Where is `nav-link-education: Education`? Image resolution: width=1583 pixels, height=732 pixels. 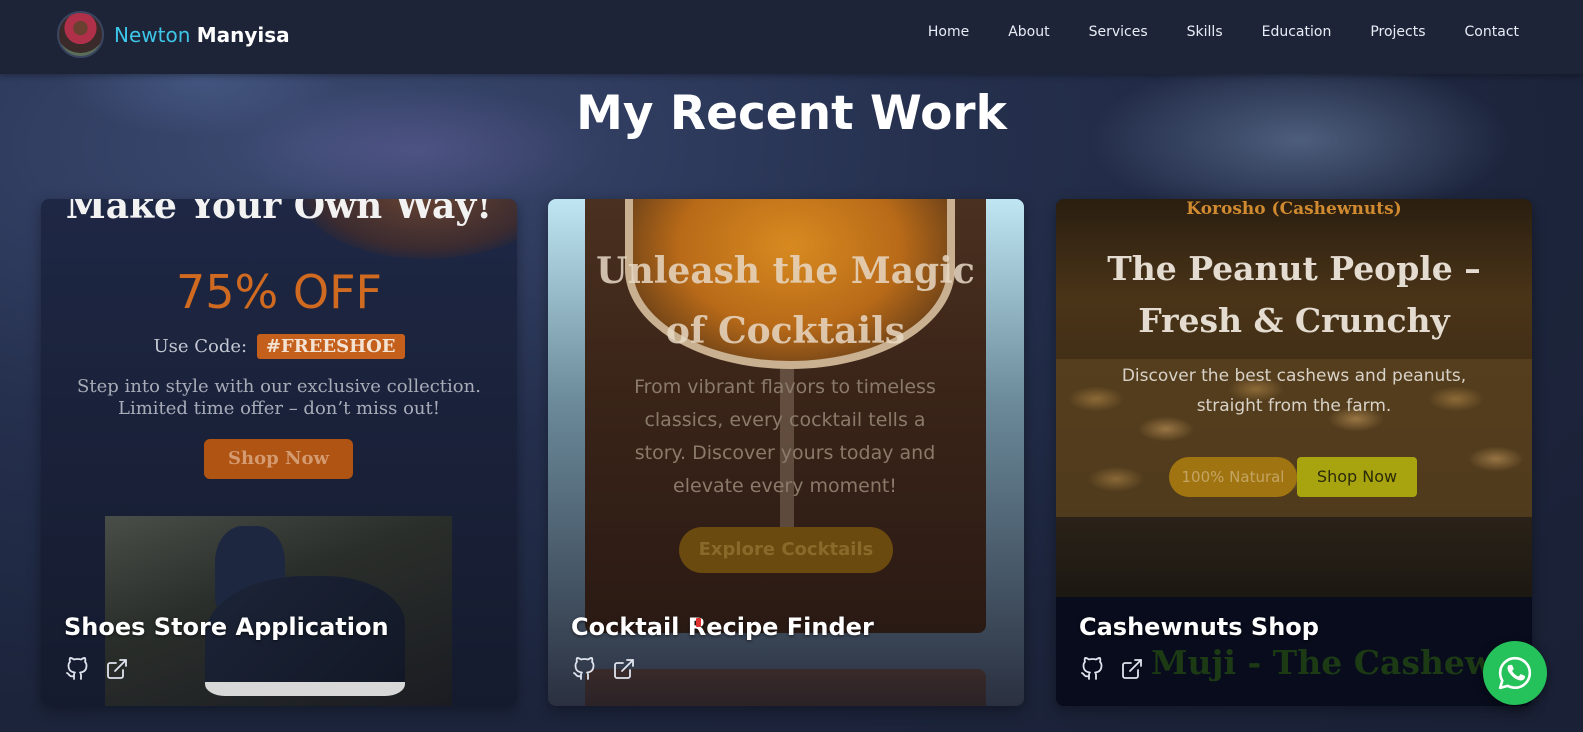 nav-link-education: Education is located at coordinates (1297, 32).